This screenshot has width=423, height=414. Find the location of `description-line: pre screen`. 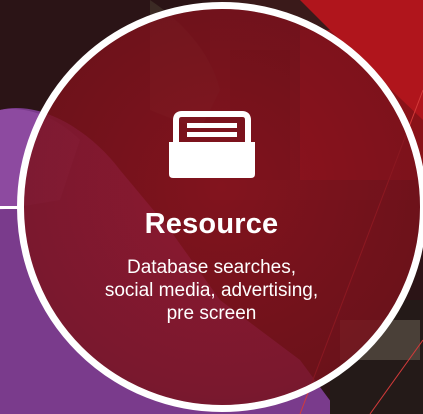

description-line: pre screen is located at coordinates (211, 313).